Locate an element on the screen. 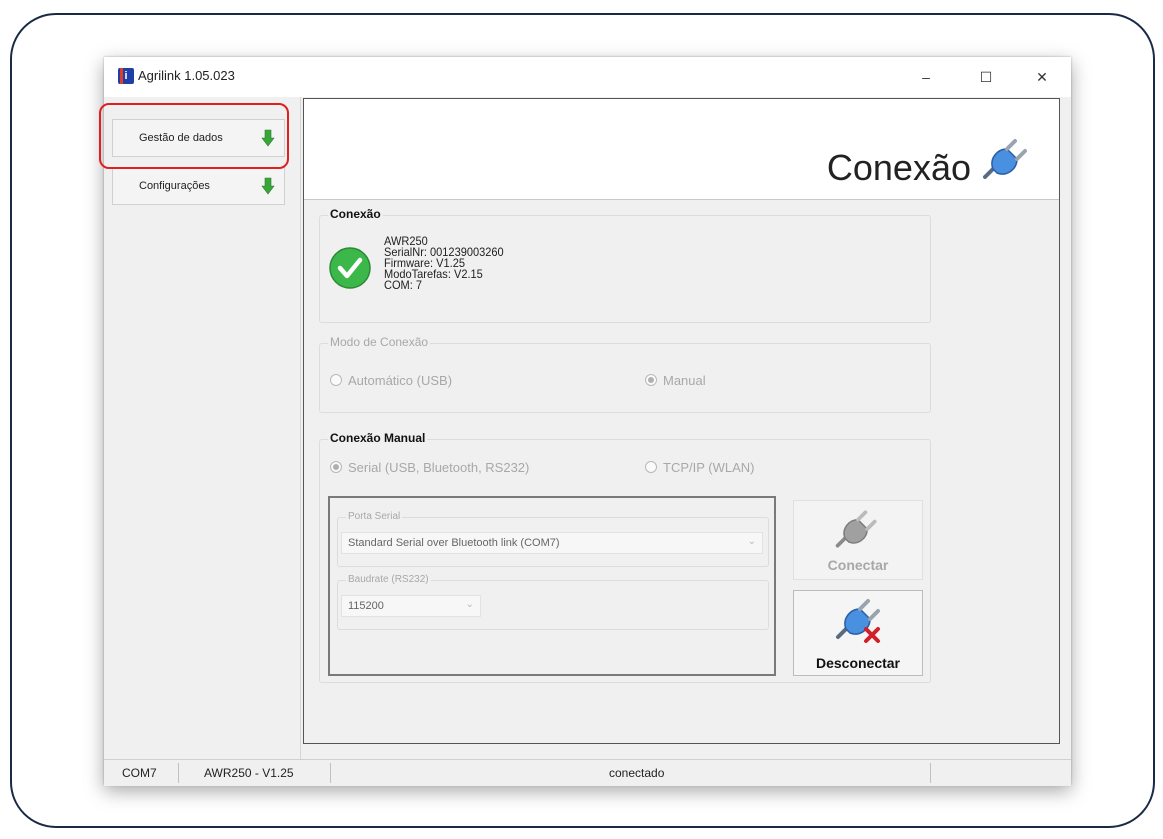  radio-label: TCP/IP (WLAN) is located at coordinates (709, 467).